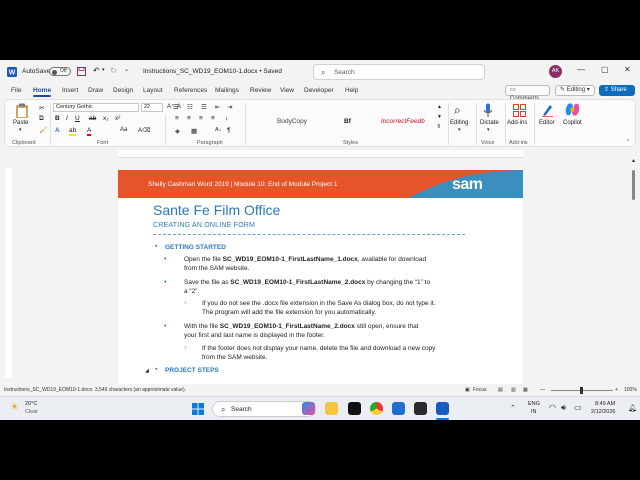 The image size is (640, 480). What do you see at coordinates (20, 123) in the screenshot?
I see `paste-label: Paste` at bounding box center [20, 123].